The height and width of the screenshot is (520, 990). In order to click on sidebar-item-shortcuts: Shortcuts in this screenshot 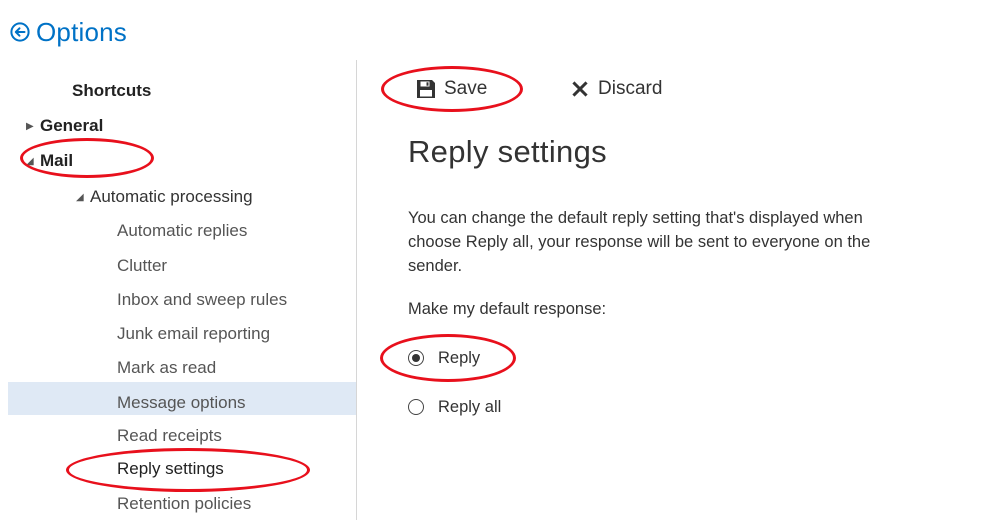, I will do `click(111, 91)`.